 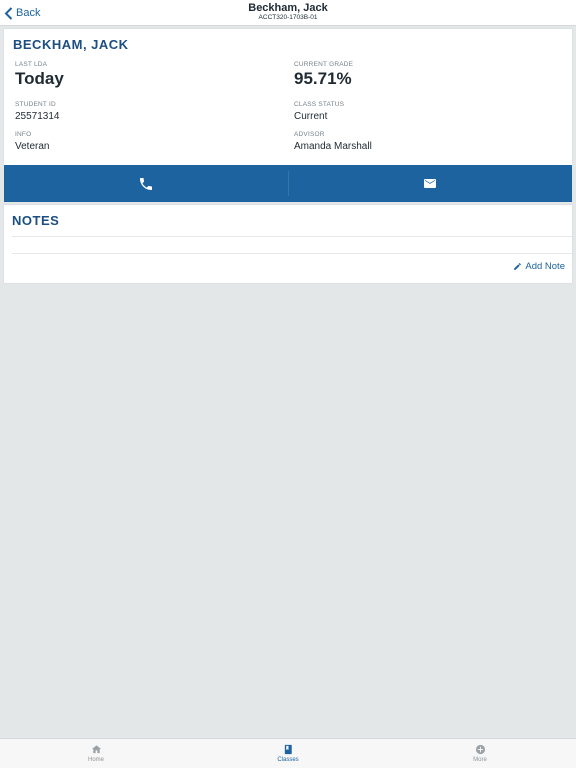 I want to click on student-id-field: STUDENT ID 25571314, so click(x=37, y=111).